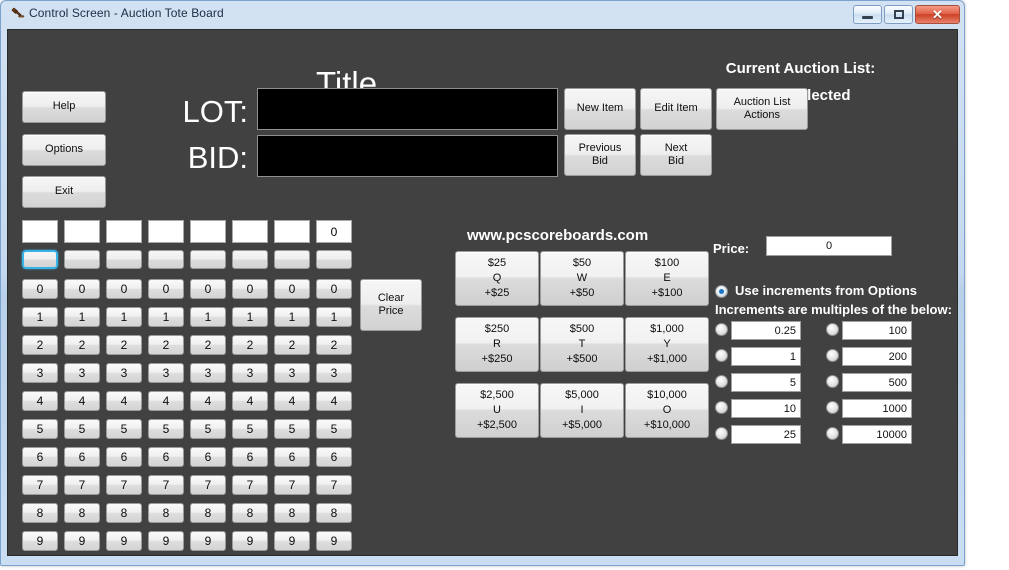 Image resolution: width=1009 pixels, height=570 pixels. What do you see at coordinates (877, 356) in the screenshot?
I see `increment-input-right-1: 200` at bounding box center [877, 356].